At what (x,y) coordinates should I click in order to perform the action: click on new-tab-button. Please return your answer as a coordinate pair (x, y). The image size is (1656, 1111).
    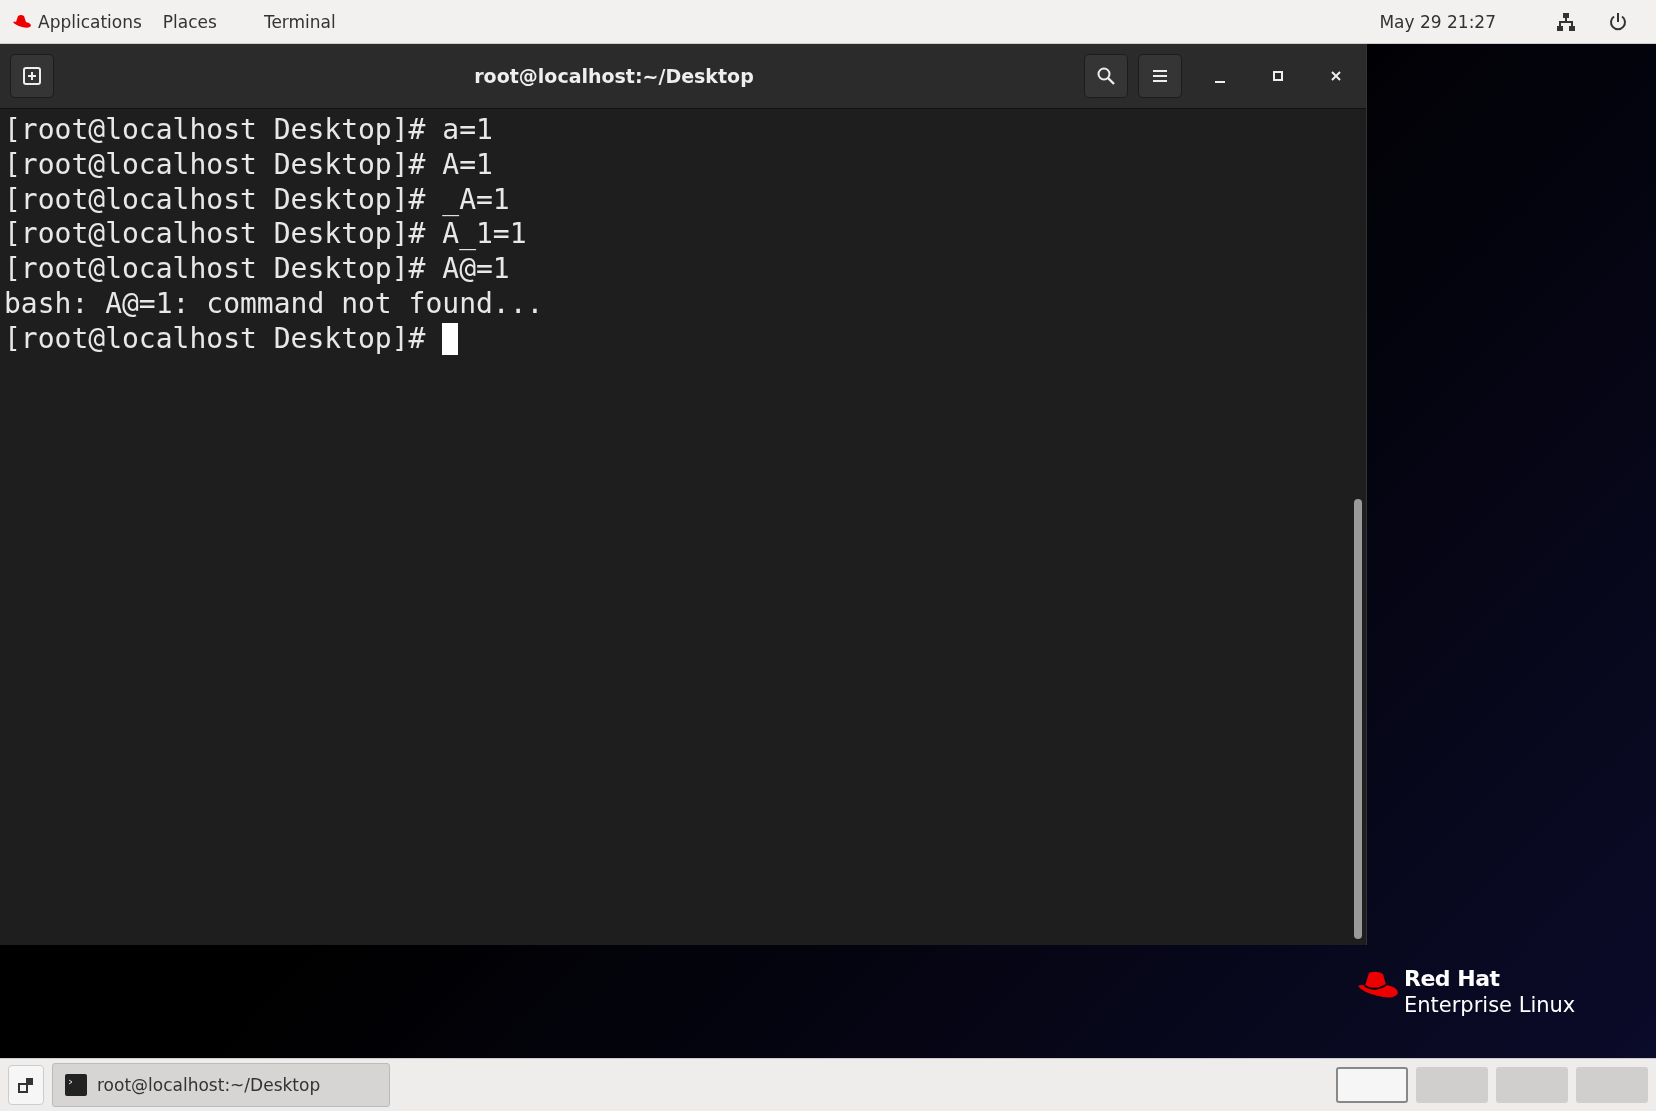
    Looking at the image, I should click on (32, 76).